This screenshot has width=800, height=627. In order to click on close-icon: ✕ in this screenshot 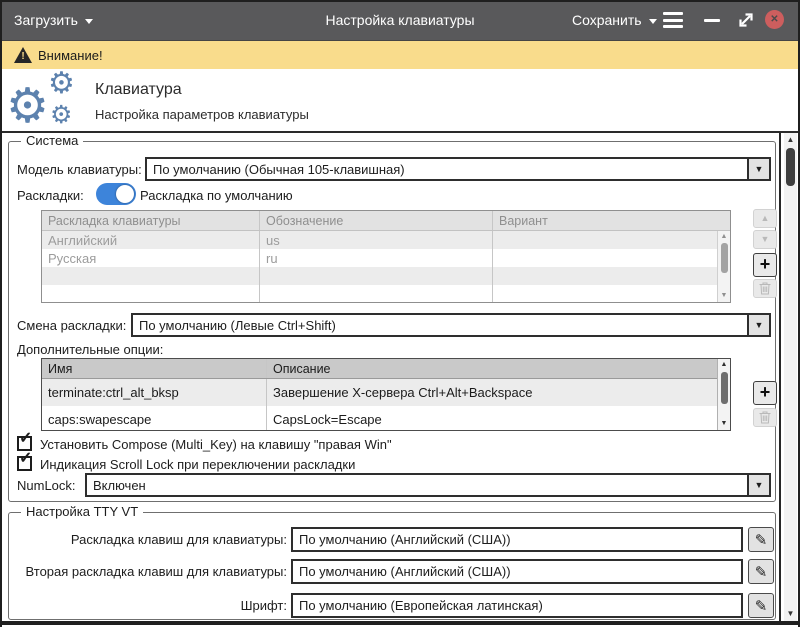, I will do `click(774, 19)`.